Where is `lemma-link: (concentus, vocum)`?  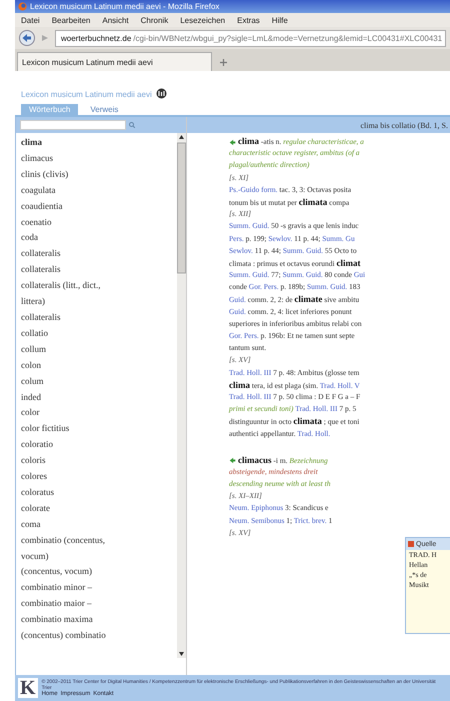
lemma-link: (concentus, vocum) is located at coordinates (96, 572).